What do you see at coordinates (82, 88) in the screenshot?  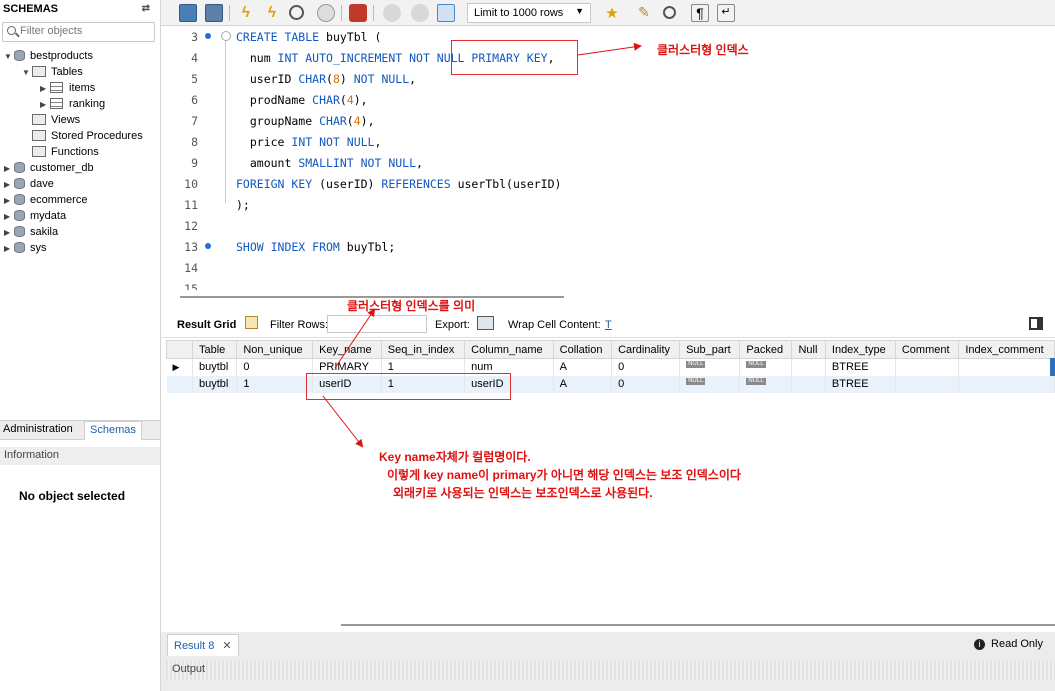 I see `table-items-label: items` at bounding box center [82, 88].